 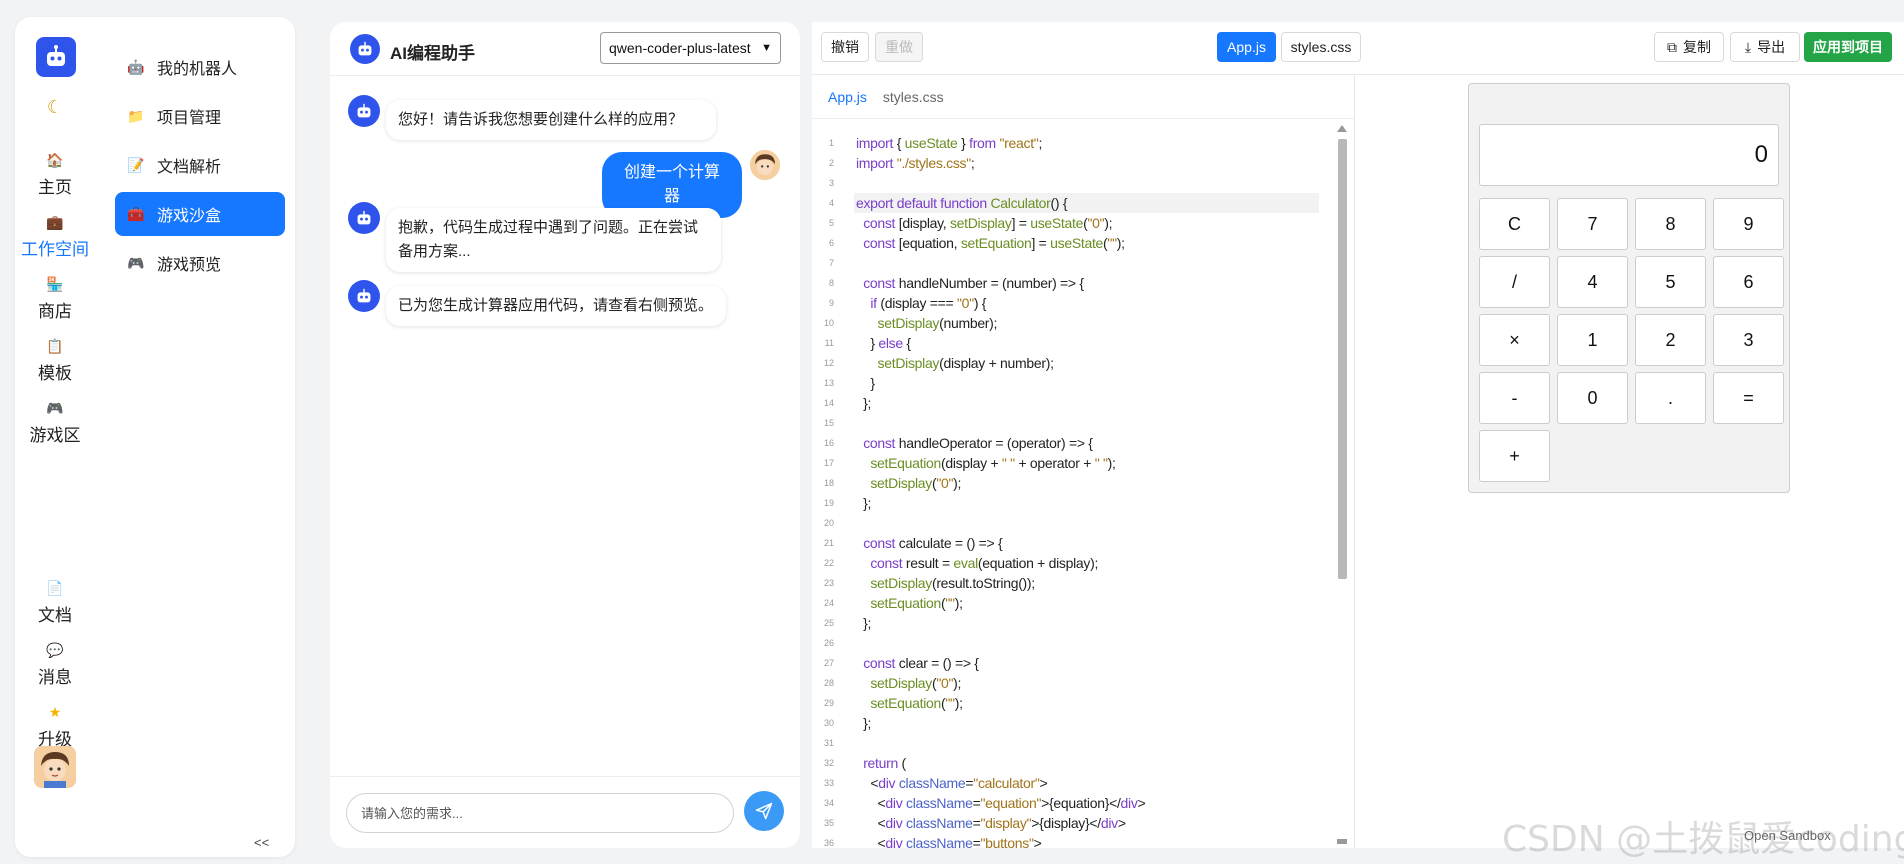 What do you see at coordinates (55, 174) in the screenshot?
I see `rail-item-home: 🏠 主页` at bounding box center [55, 174].